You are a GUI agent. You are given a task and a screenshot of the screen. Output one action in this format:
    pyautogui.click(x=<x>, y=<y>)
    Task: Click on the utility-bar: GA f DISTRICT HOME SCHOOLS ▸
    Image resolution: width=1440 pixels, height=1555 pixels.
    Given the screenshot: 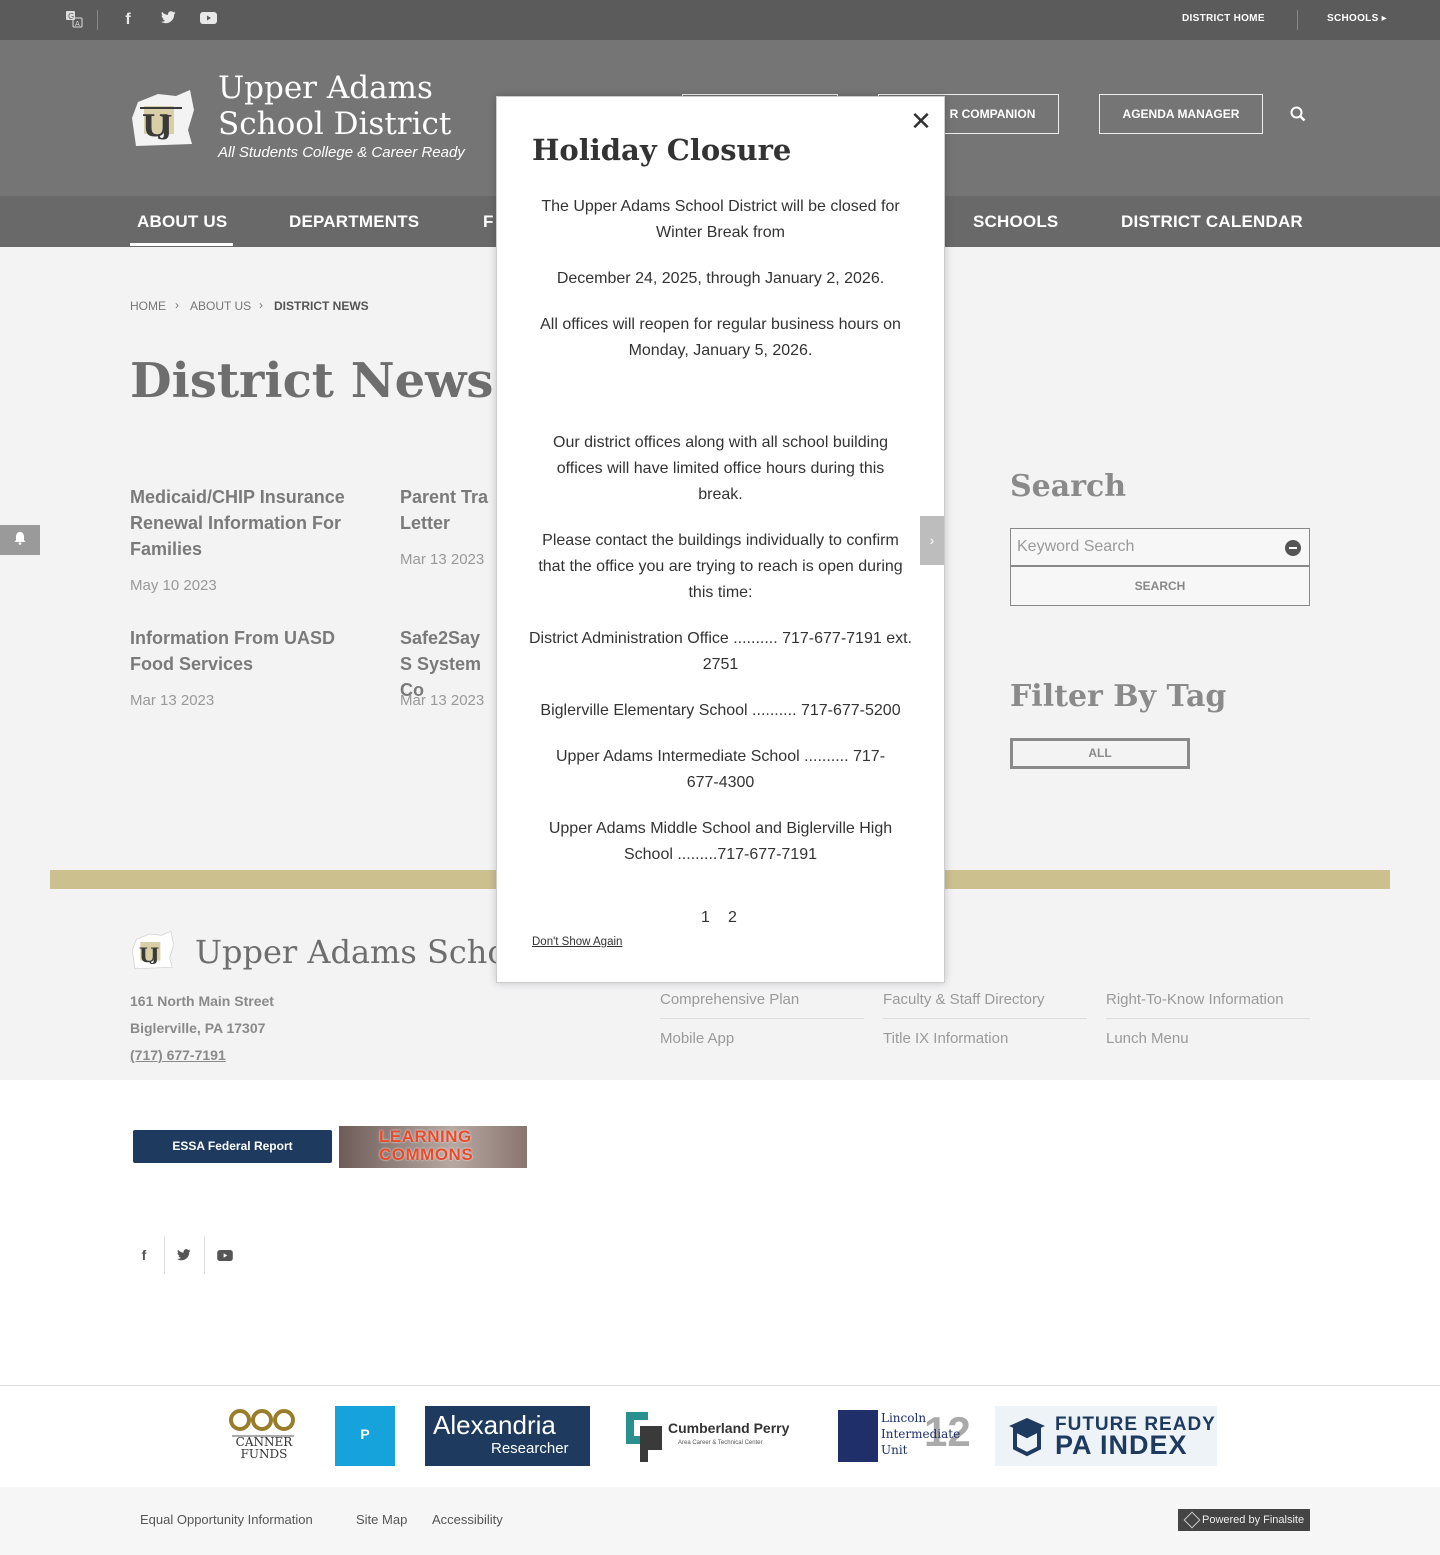 What is the action you would take?
    pyautogui.click(x=720, y=20)
    